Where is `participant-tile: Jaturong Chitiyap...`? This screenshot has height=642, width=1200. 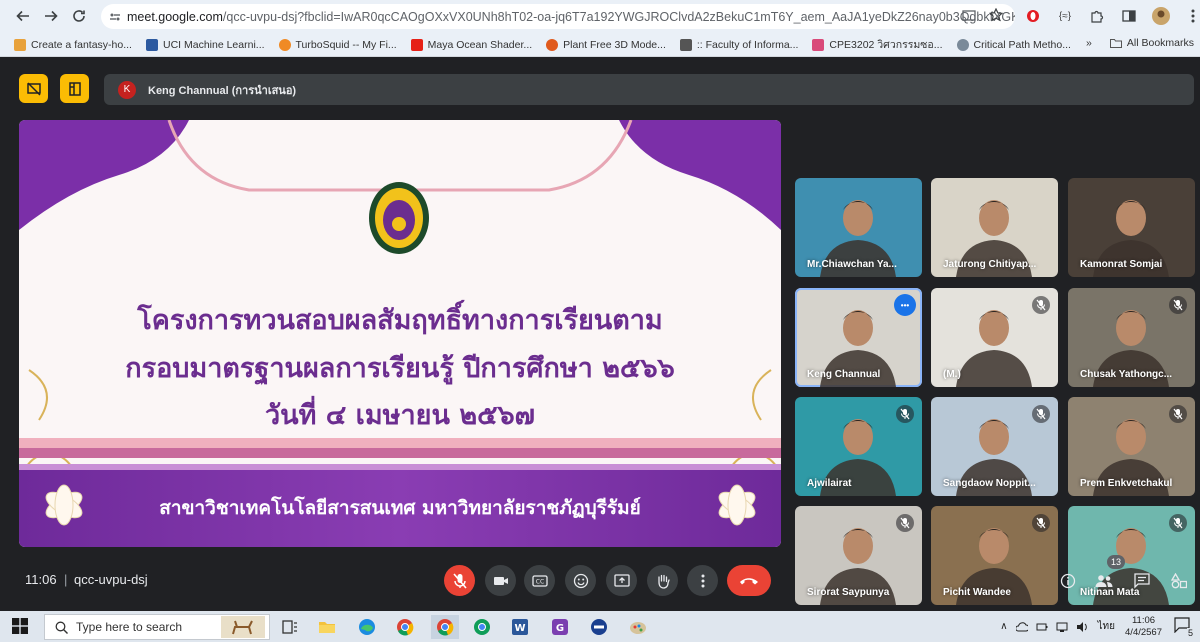 participant-tile: Jaturong Chitiyap... is located at coordinates (994, 227).